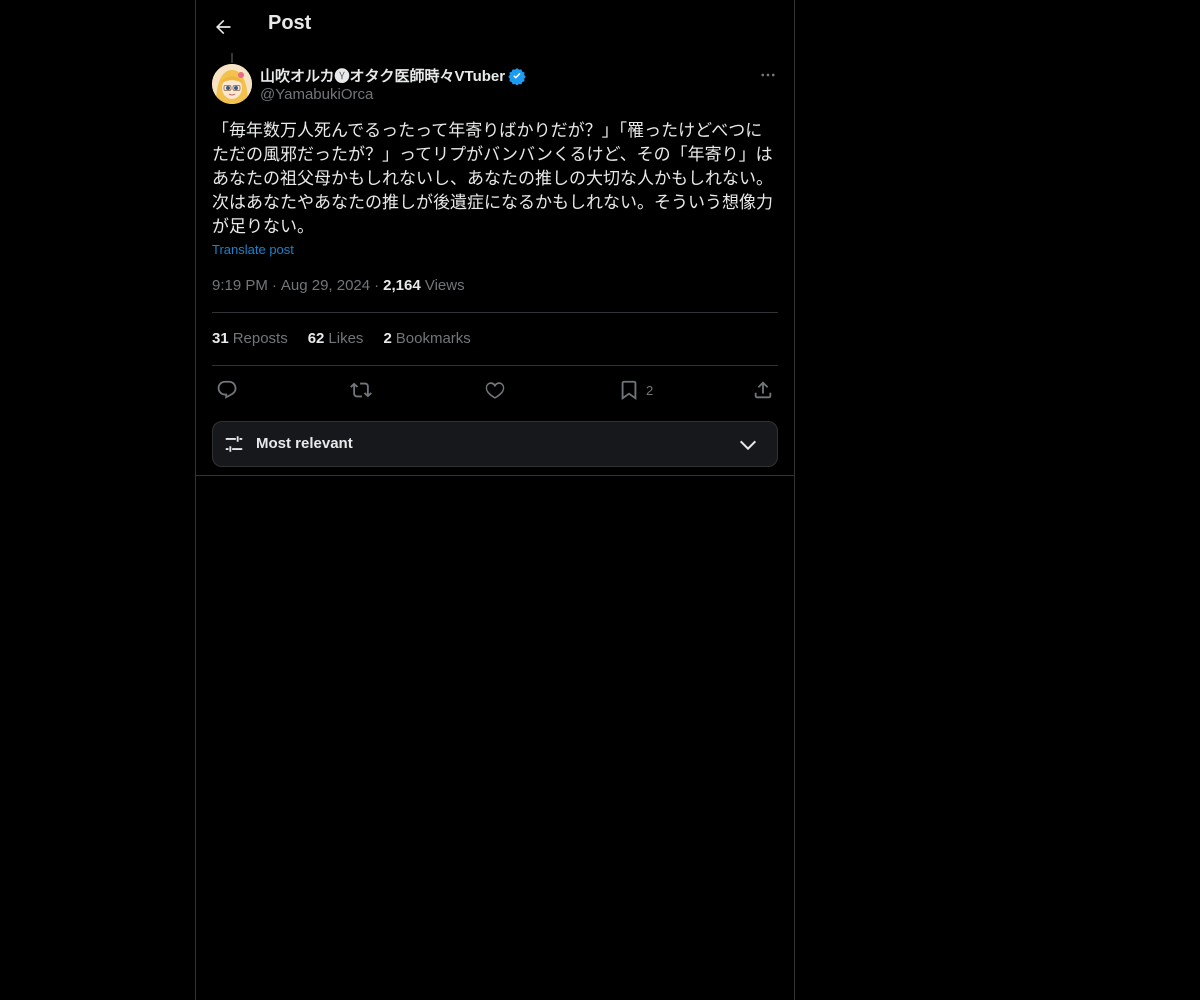 The image size is (1200, 1000). I want to click on reply-icon, so click(227, 389).